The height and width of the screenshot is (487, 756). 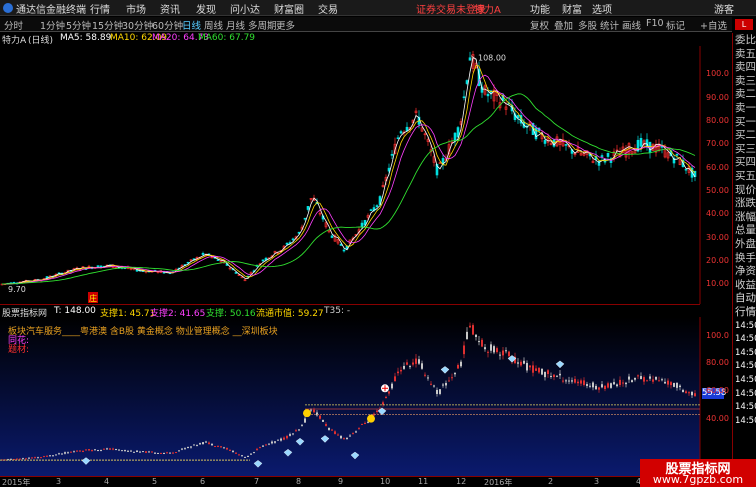 What do you see at coordinates (385, 481) in the screenshot?
I see `date-tick-label: 10` at bounding box center [385, 481].